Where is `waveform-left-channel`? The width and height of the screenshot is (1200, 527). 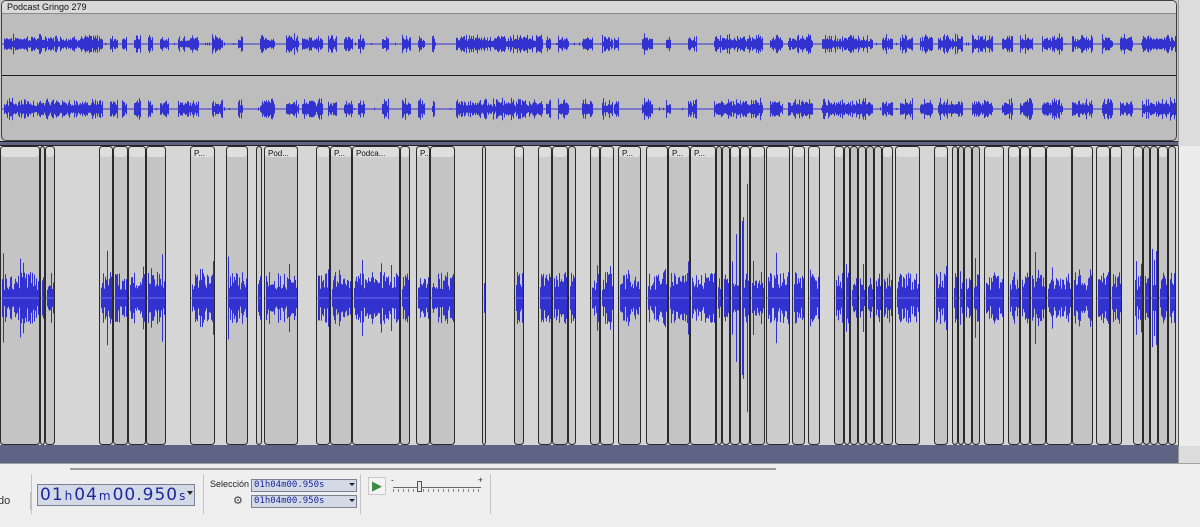 waveform-left-channel is located at coordinates (589, 44).